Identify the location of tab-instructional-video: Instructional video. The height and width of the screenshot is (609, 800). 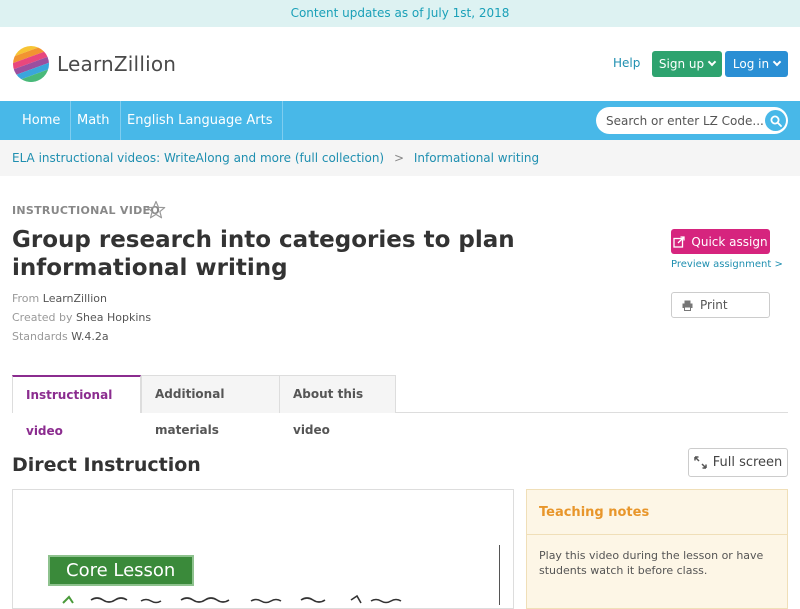
(76, 406).